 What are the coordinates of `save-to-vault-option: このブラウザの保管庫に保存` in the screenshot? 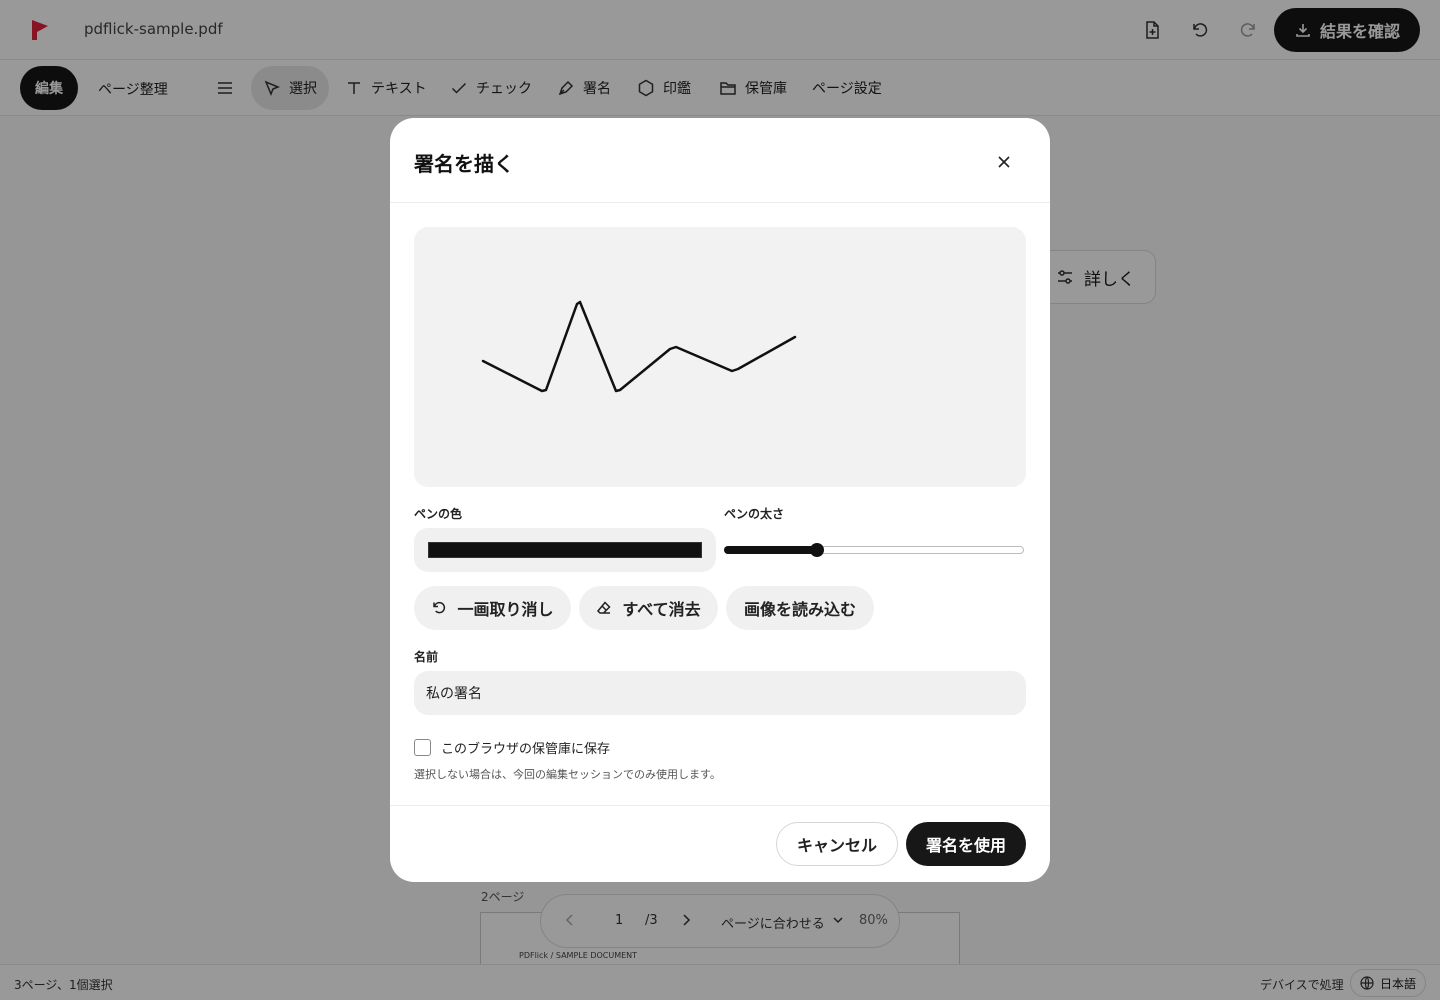 It's located at (512, 747).